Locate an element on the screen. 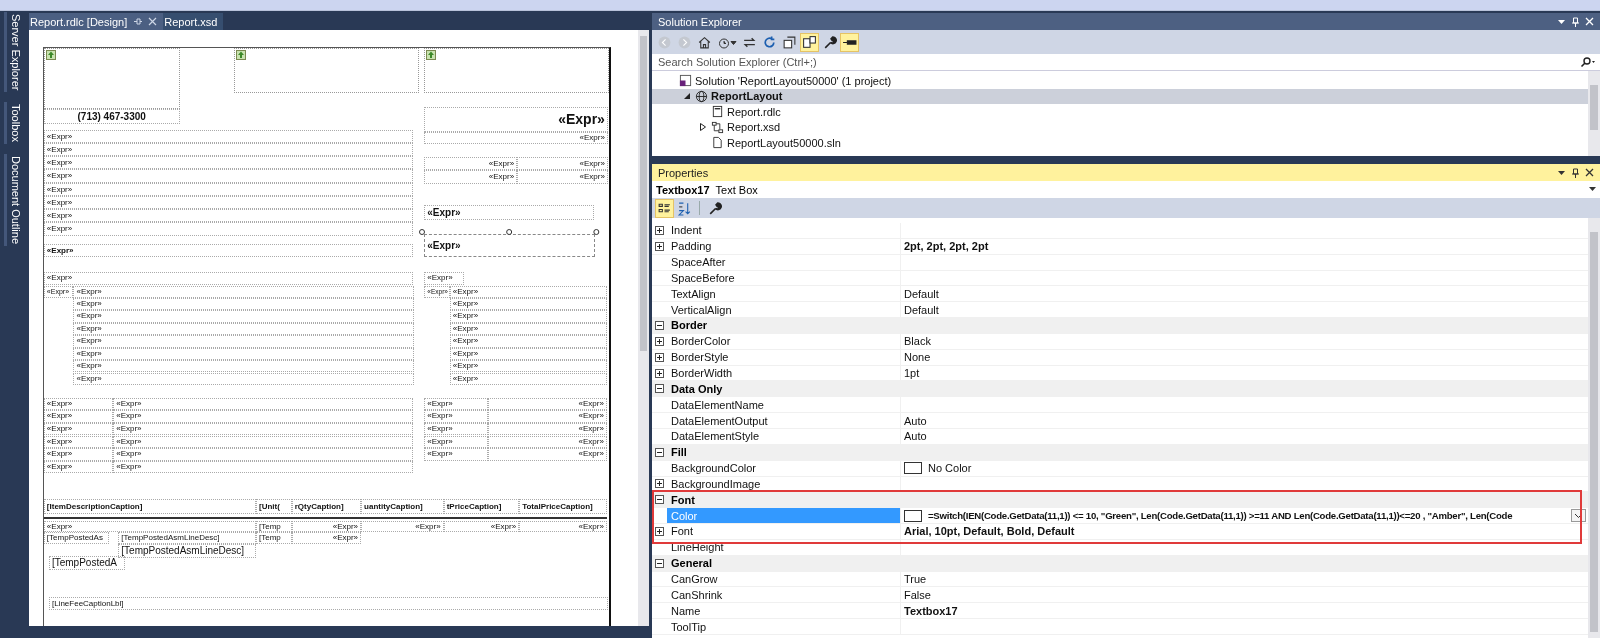  property-row: DataElementOutput Auto is located at coordinates (1120, 421).